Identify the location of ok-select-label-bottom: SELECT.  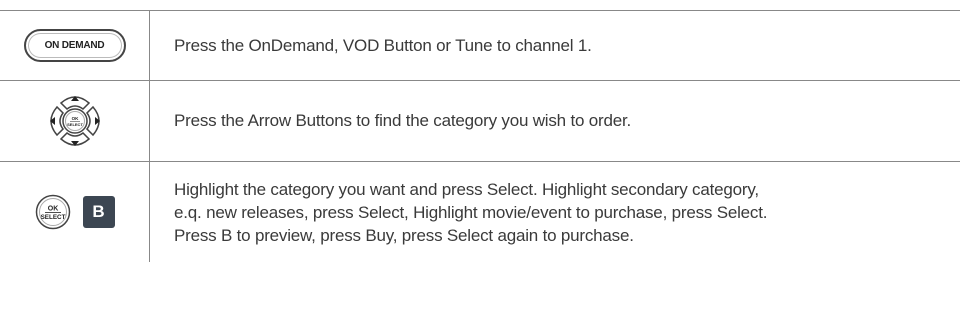
(75, 124).